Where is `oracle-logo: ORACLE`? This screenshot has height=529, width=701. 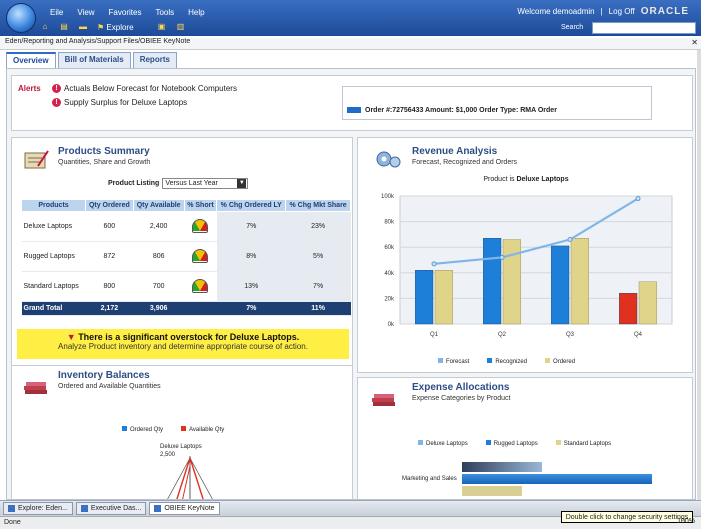 oracle-logo: ORACLE is located at coordinates (664, 11).